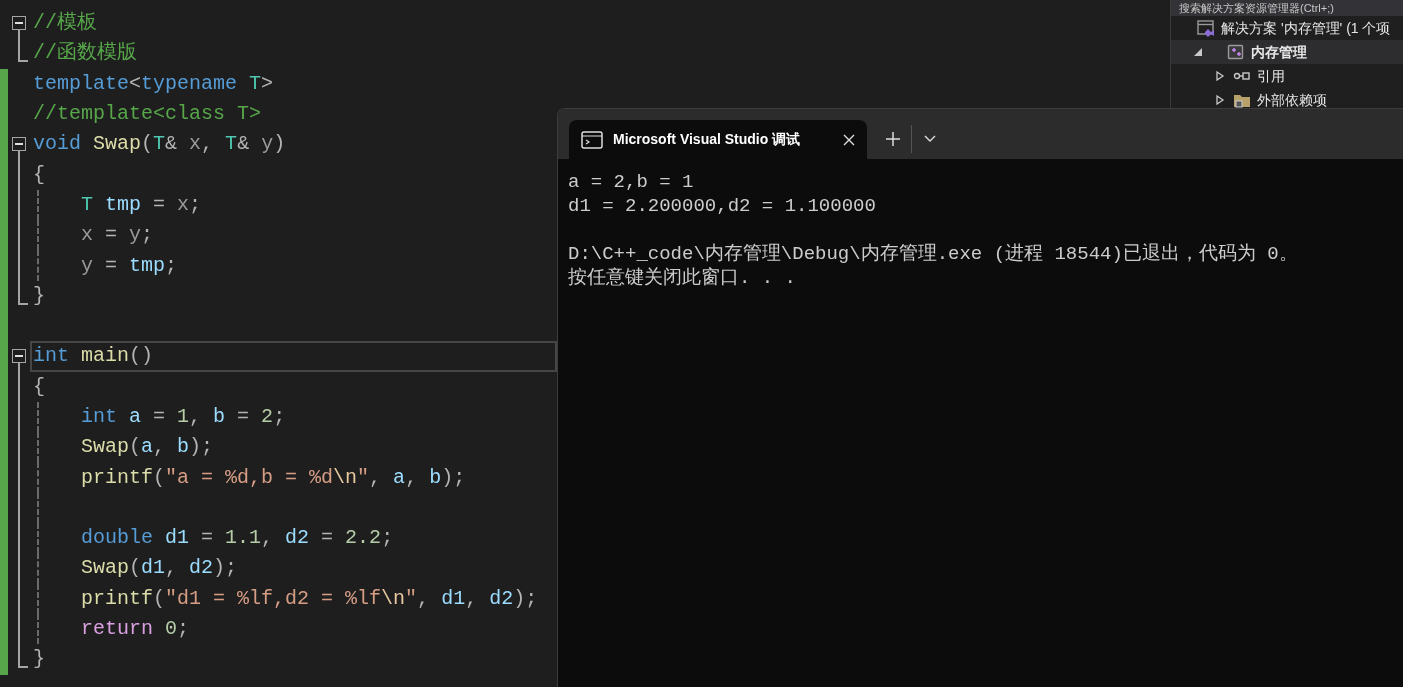  What do you see at coordinates (893, 139) in the screenshot?
I see `plus-icon` at bounding box center [893, 139].